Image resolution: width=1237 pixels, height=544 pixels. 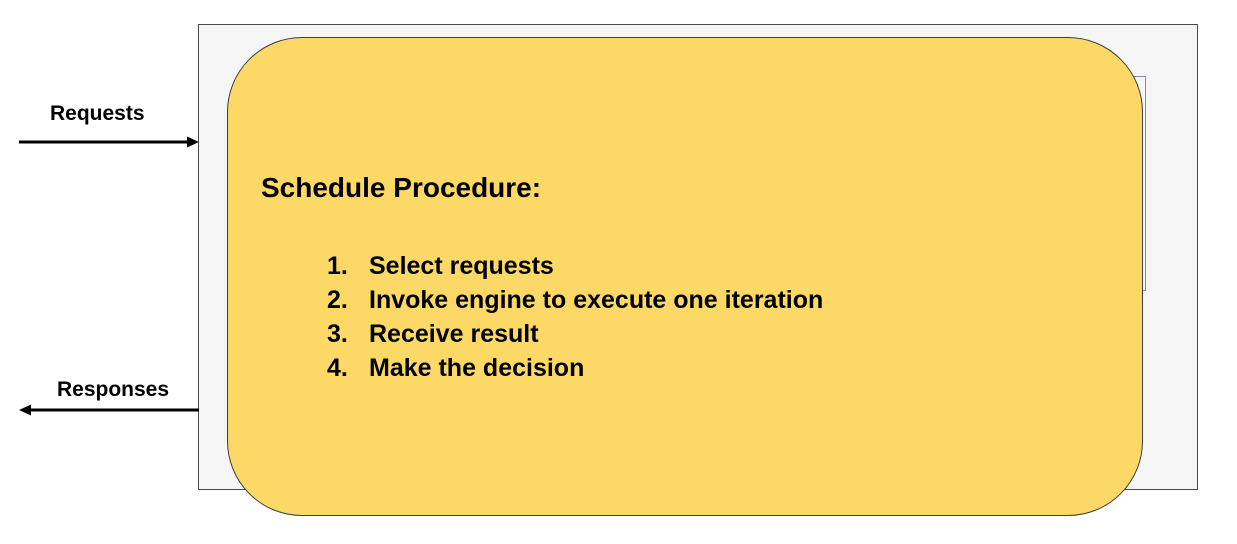 I want to click on responses-arrow, so click(x=109, y=410).